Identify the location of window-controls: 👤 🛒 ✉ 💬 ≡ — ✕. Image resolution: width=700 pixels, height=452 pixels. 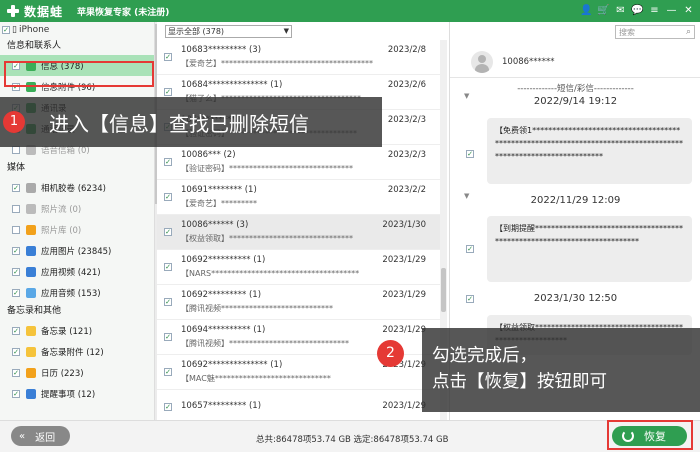
(637, 11).